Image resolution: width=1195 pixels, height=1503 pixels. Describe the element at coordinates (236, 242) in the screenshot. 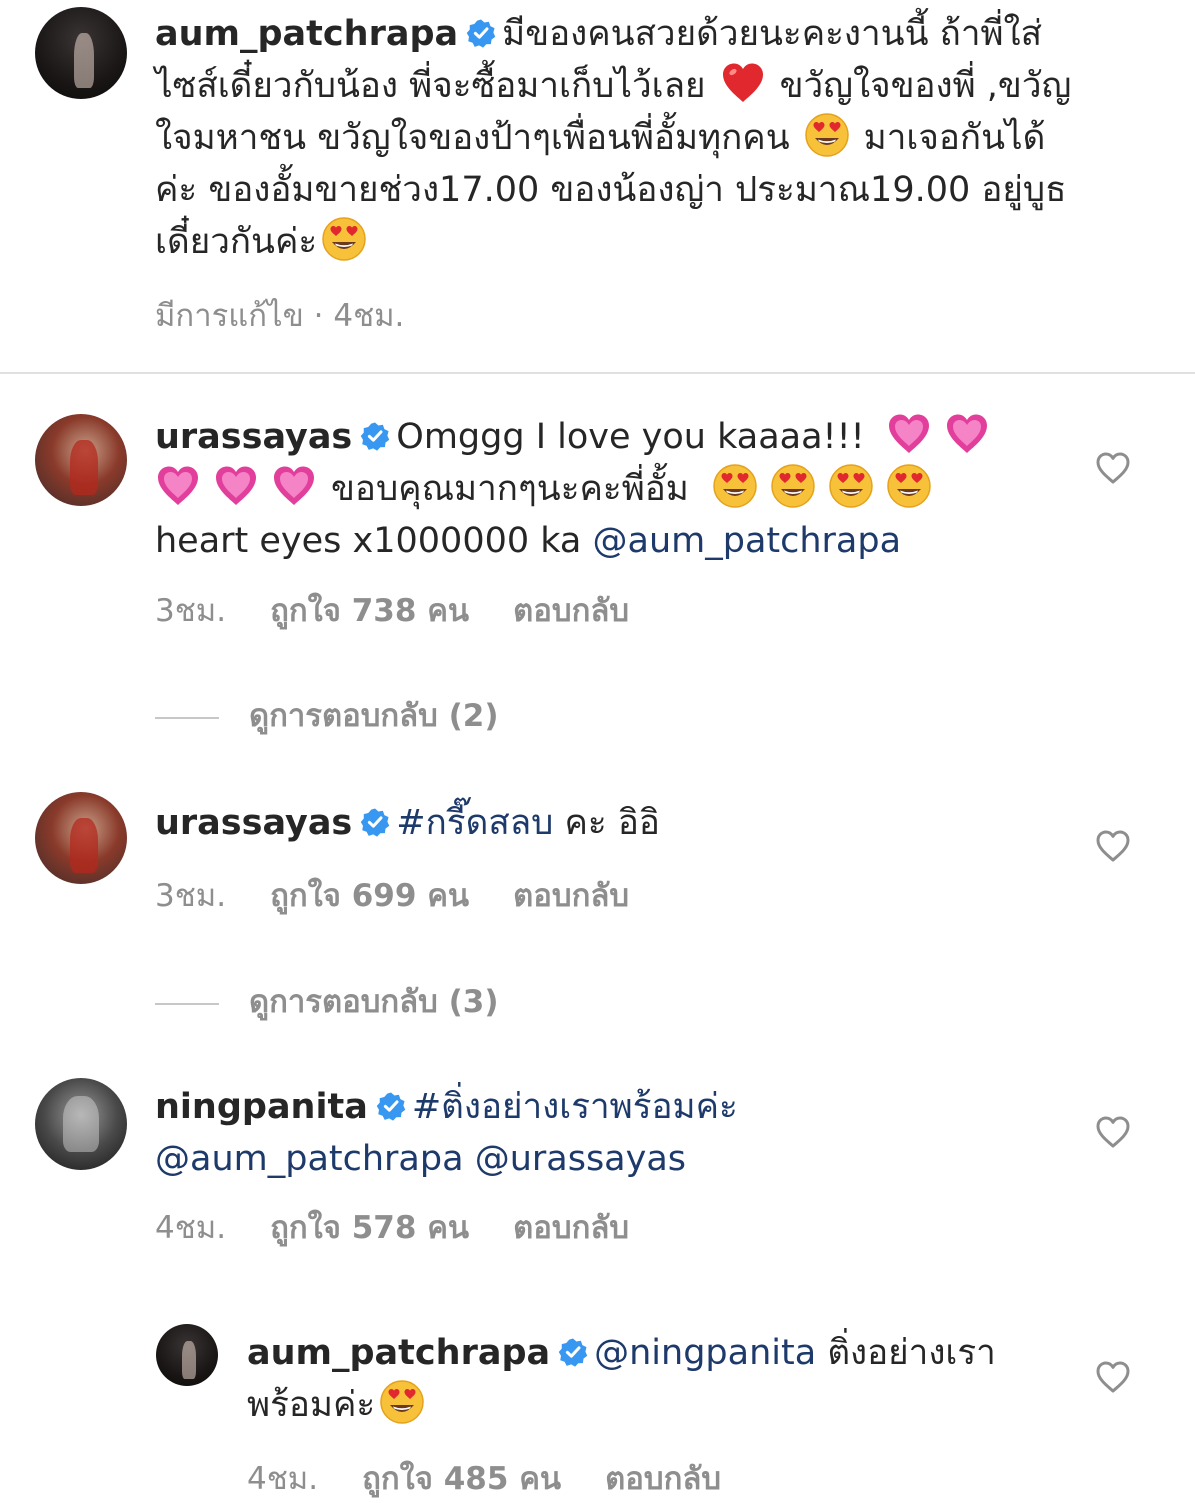

I see `caption-line-5: เดี๋ยวกันค่ะ` at that location.